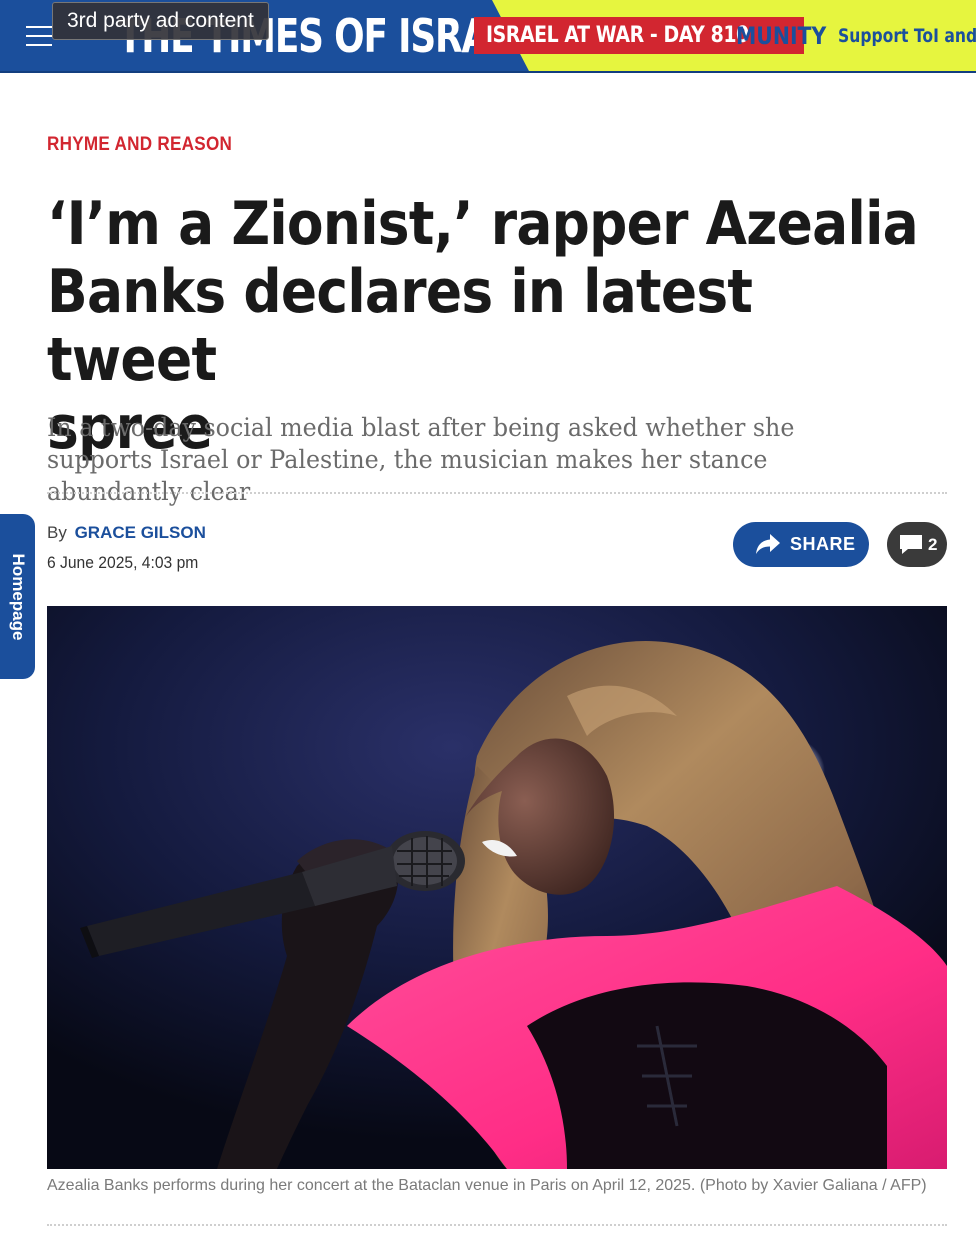  Describe the element at coordinates (497, 493) in the screenshot. I see `subhead-divider` at that location.